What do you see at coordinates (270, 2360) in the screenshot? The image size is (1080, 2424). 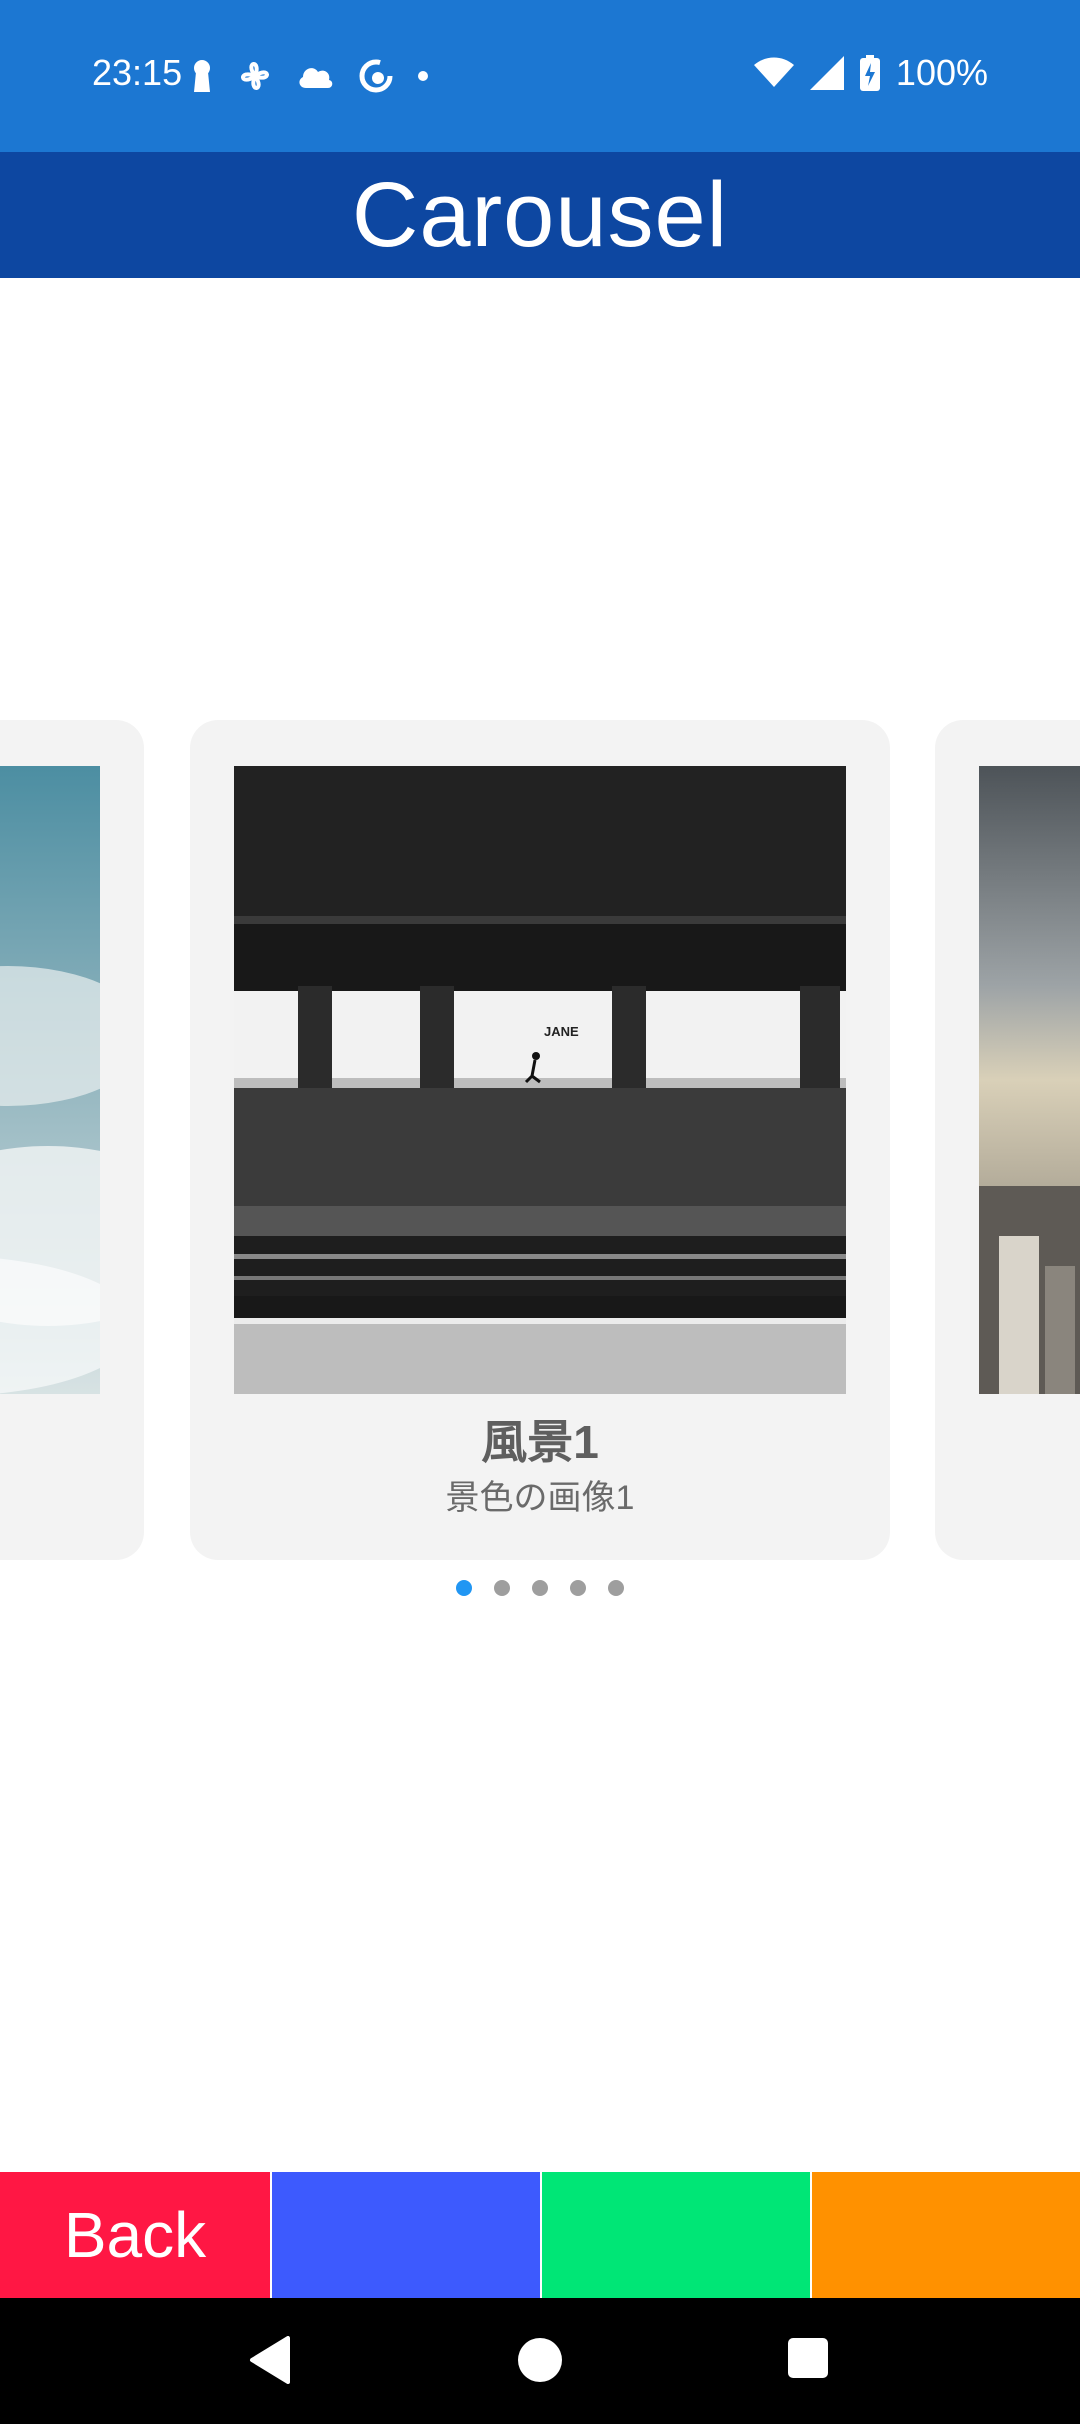 I see `back-triangle-icon` at bounding box center [270, 2360].